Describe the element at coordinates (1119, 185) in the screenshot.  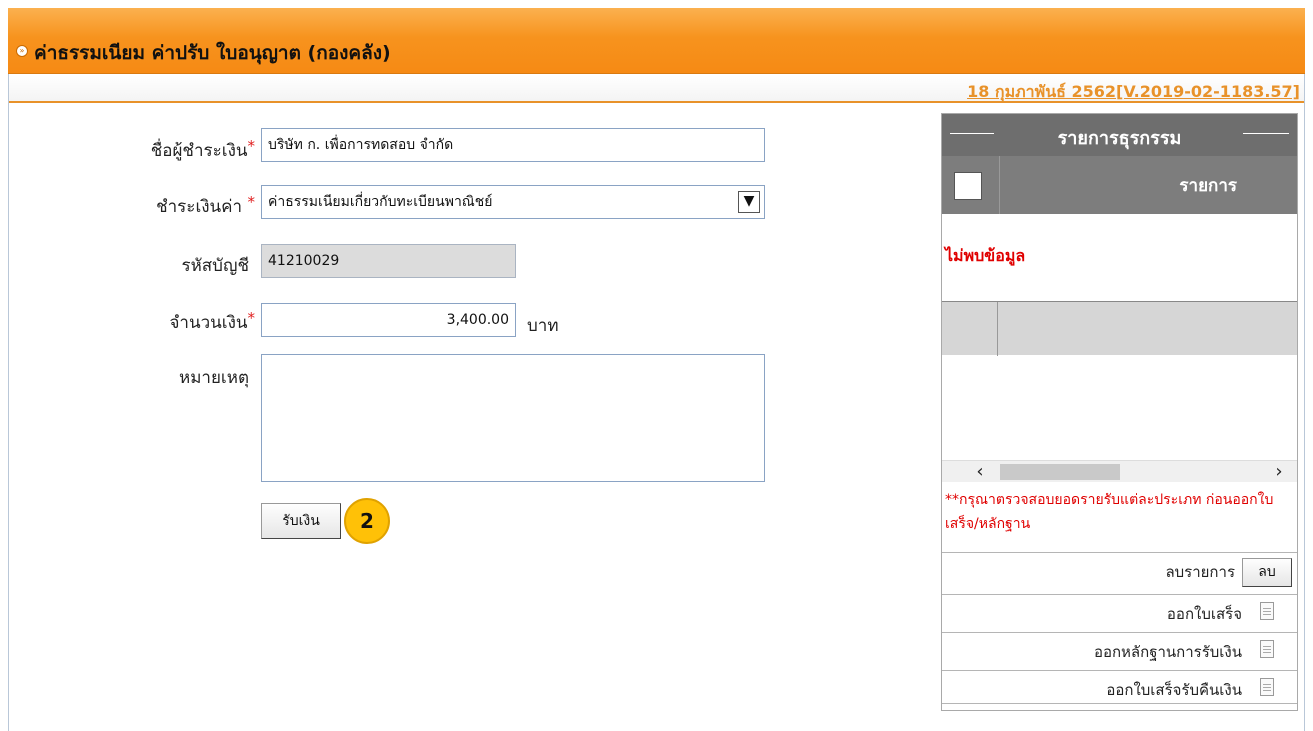
I see `table-header: รายการ` at that location.